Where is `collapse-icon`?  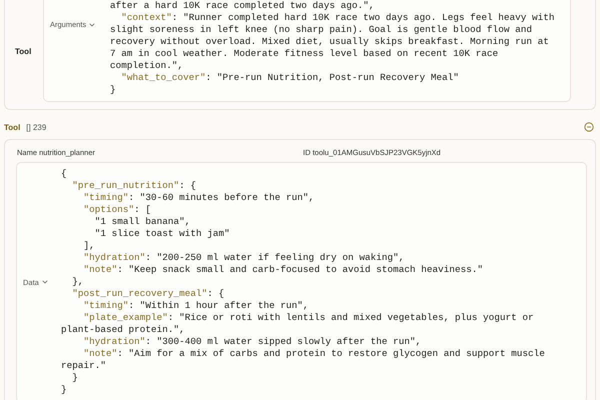 collapse-icon is located at coordinates (589, 127).